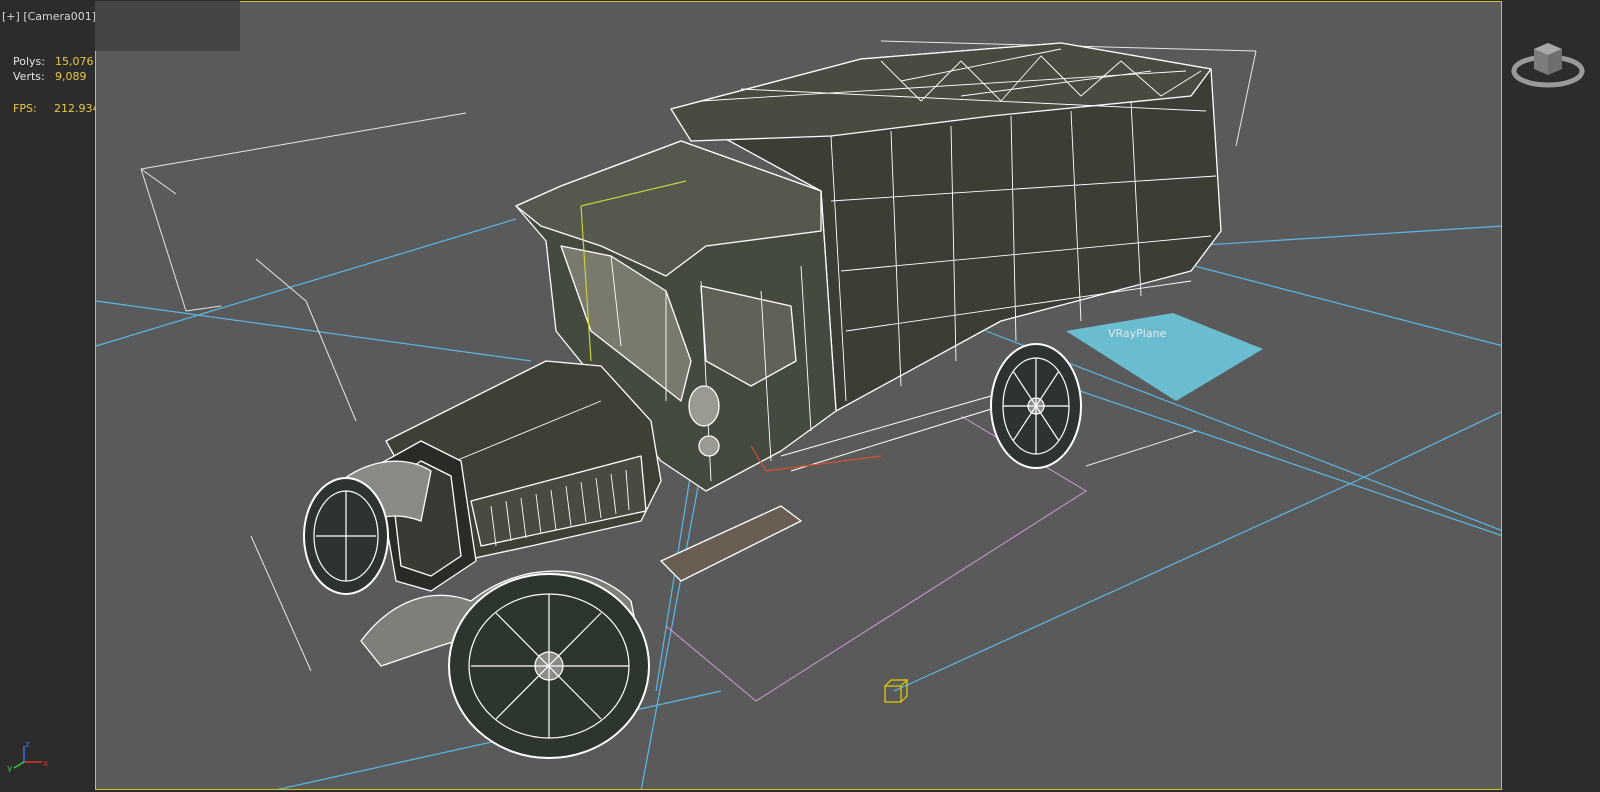  Describe the element at coordinates (1036, 406) in the screenshot. I see `rear-right-wheel` at that location.